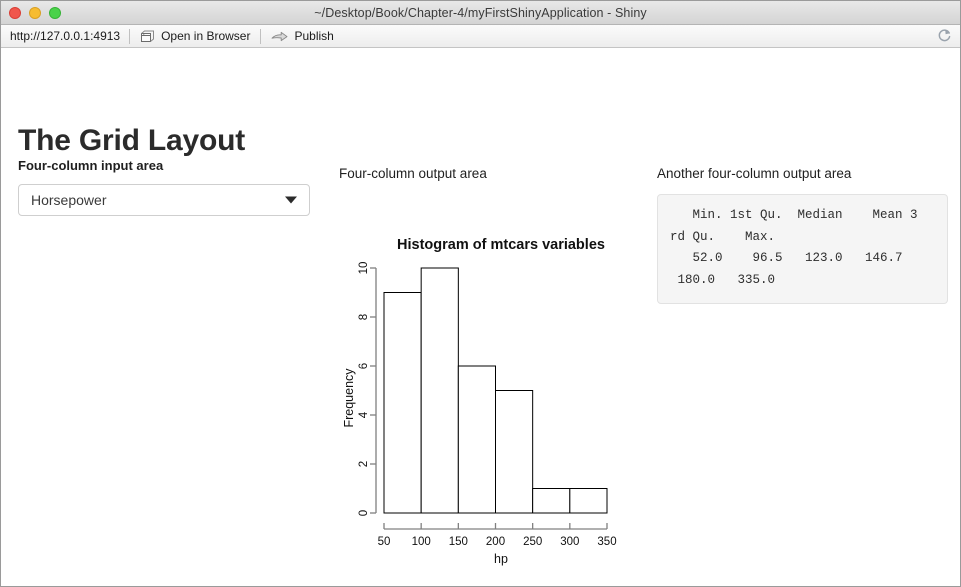 The image size is (961, 587). Describe the element at coordinates (69, 200) in the screenshot. I see `variable-select-value: Horsepower` at that location.